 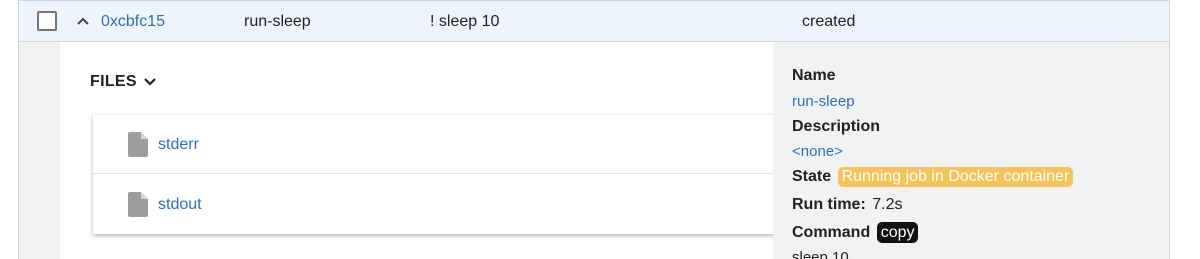 I want to click on command-value: sleep 10, so click(x=820, y=254).